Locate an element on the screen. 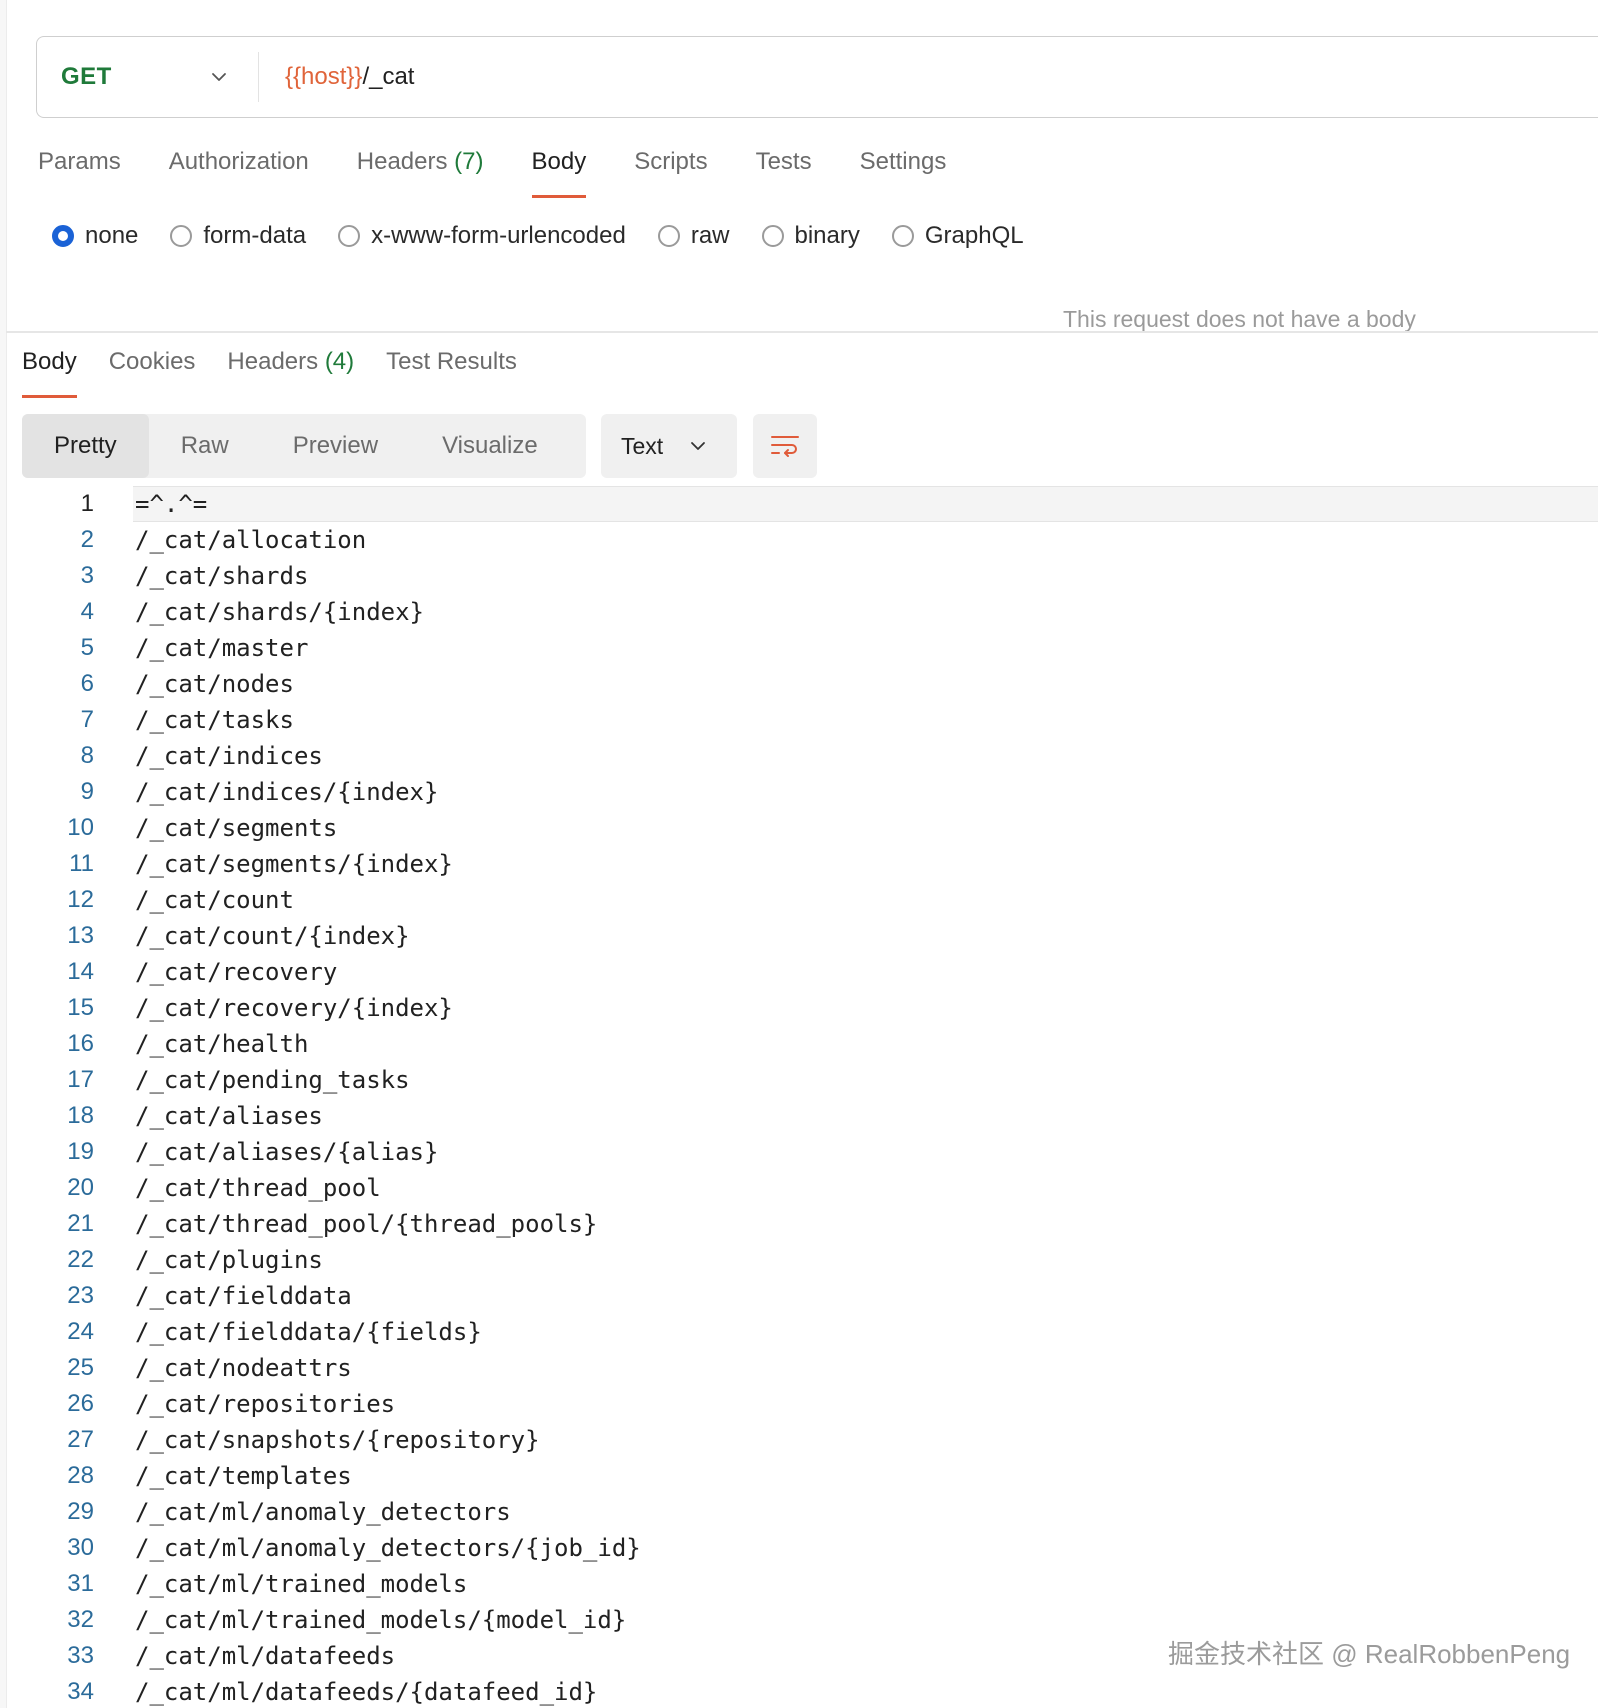 Image resolution: width=1598 pixels, height=1708 pixels. code-line: 28 /_cat/templates is located at coordinates (799, 1476).